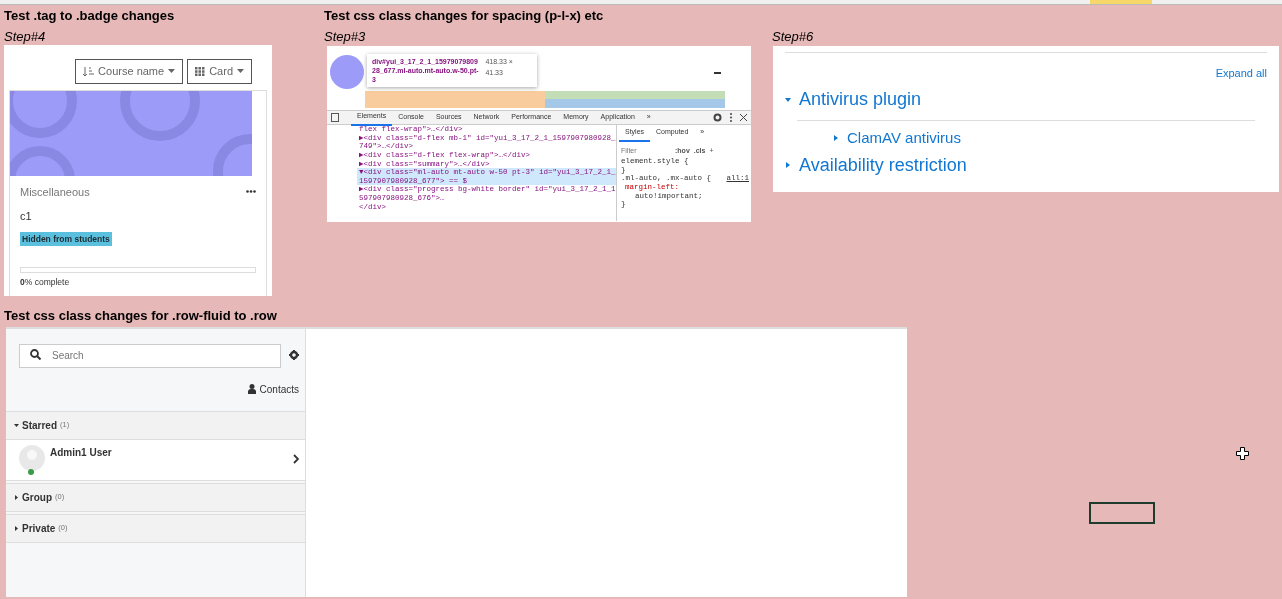 This screenshot has width=1282, height=599. I want to click on sort-icon, so click(89, 71).